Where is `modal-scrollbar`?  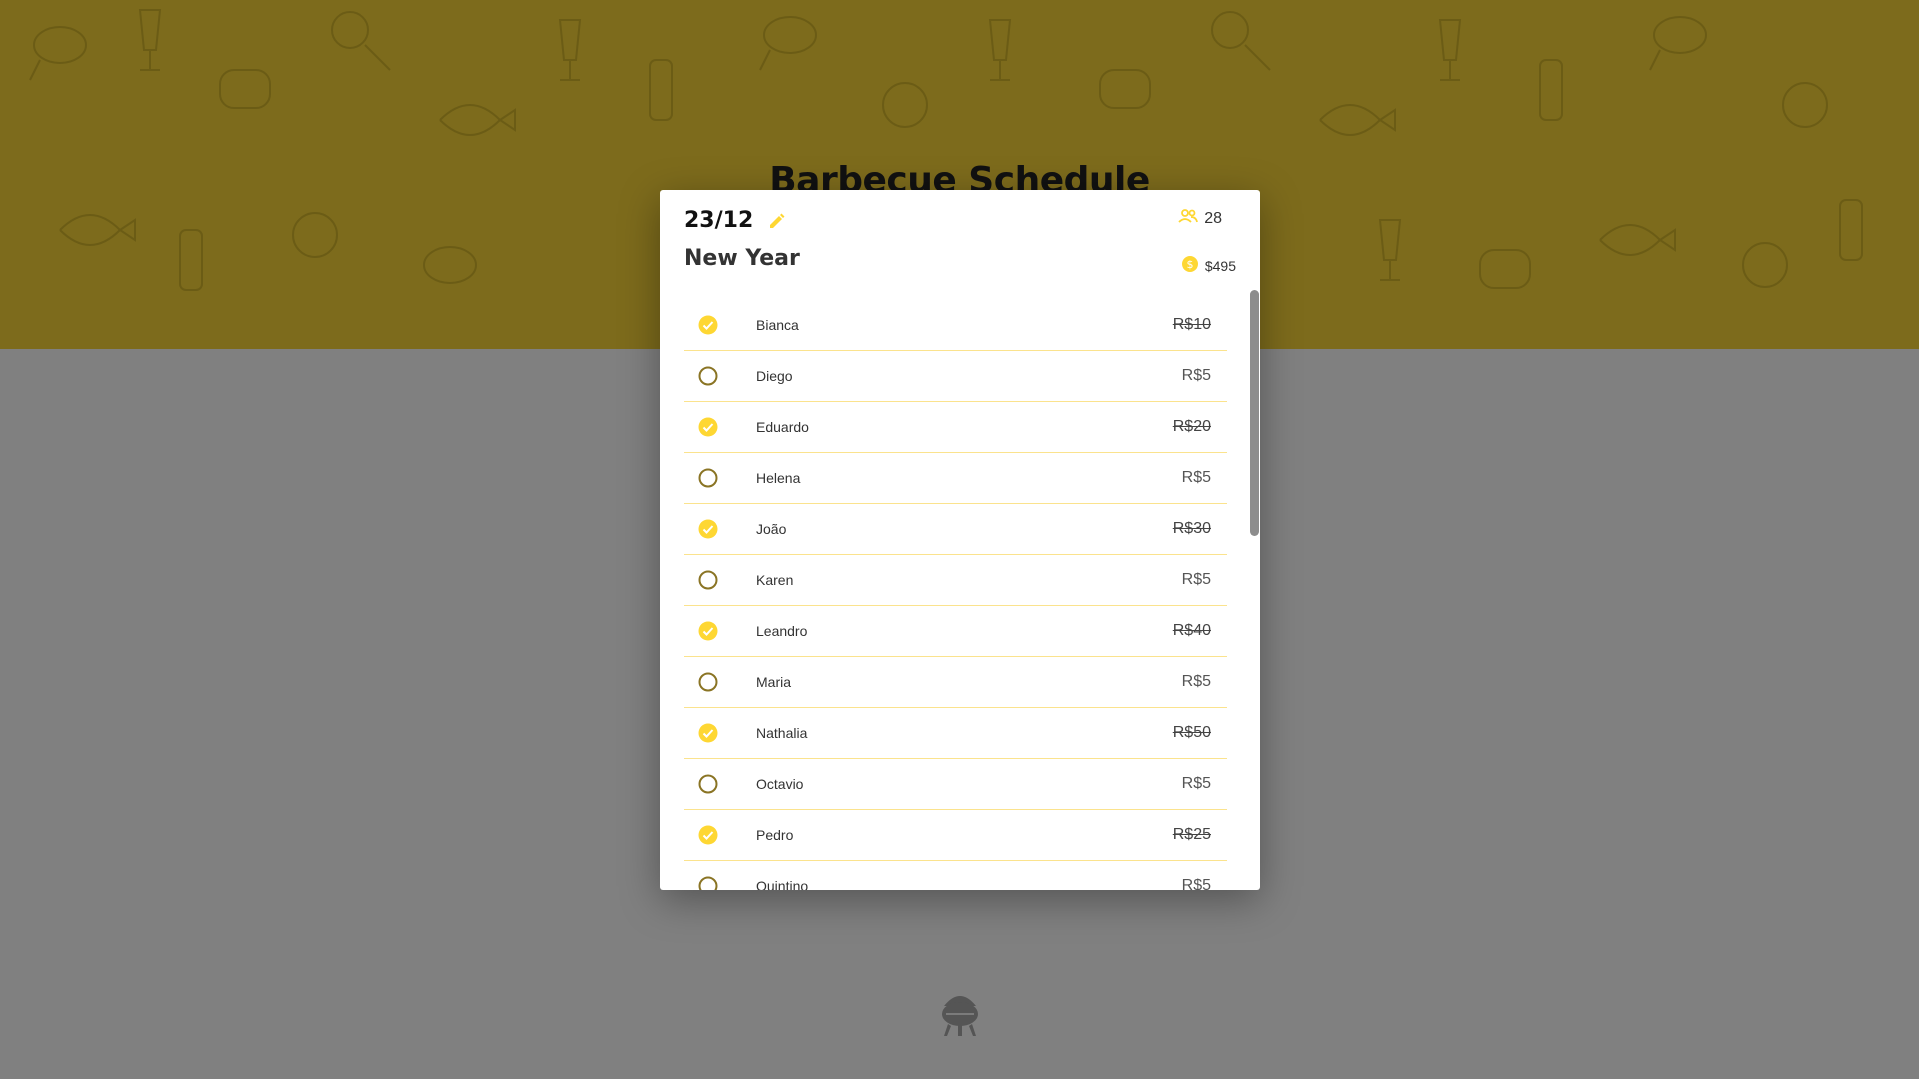 modal-scrollbar is located at coordinates (1254, 413).